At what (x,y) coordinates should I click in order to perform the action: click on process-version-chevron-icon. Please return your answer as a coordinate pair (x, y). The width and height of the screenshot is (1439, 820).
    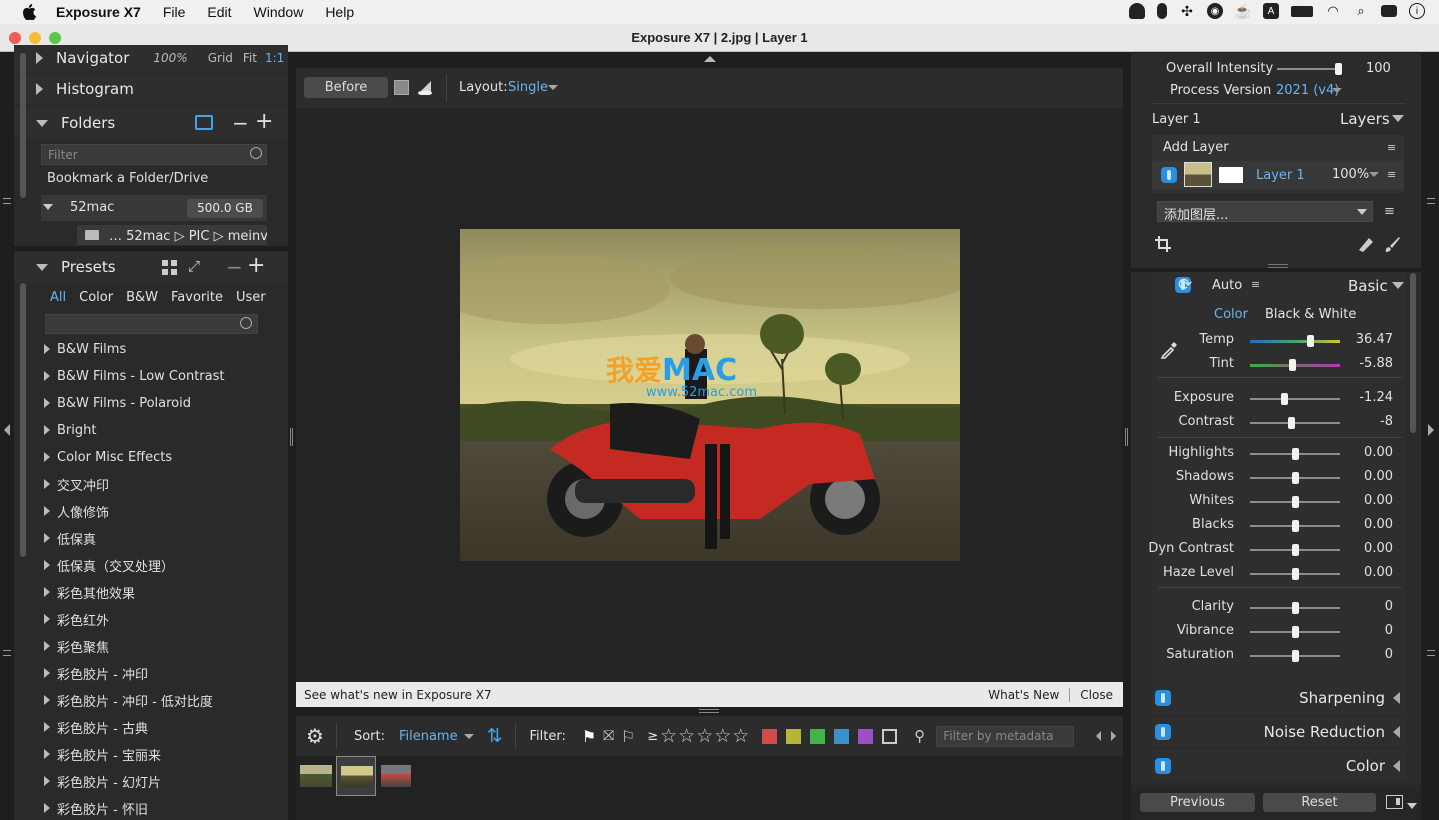
    Looking at the image, I should click on (1337, 90).